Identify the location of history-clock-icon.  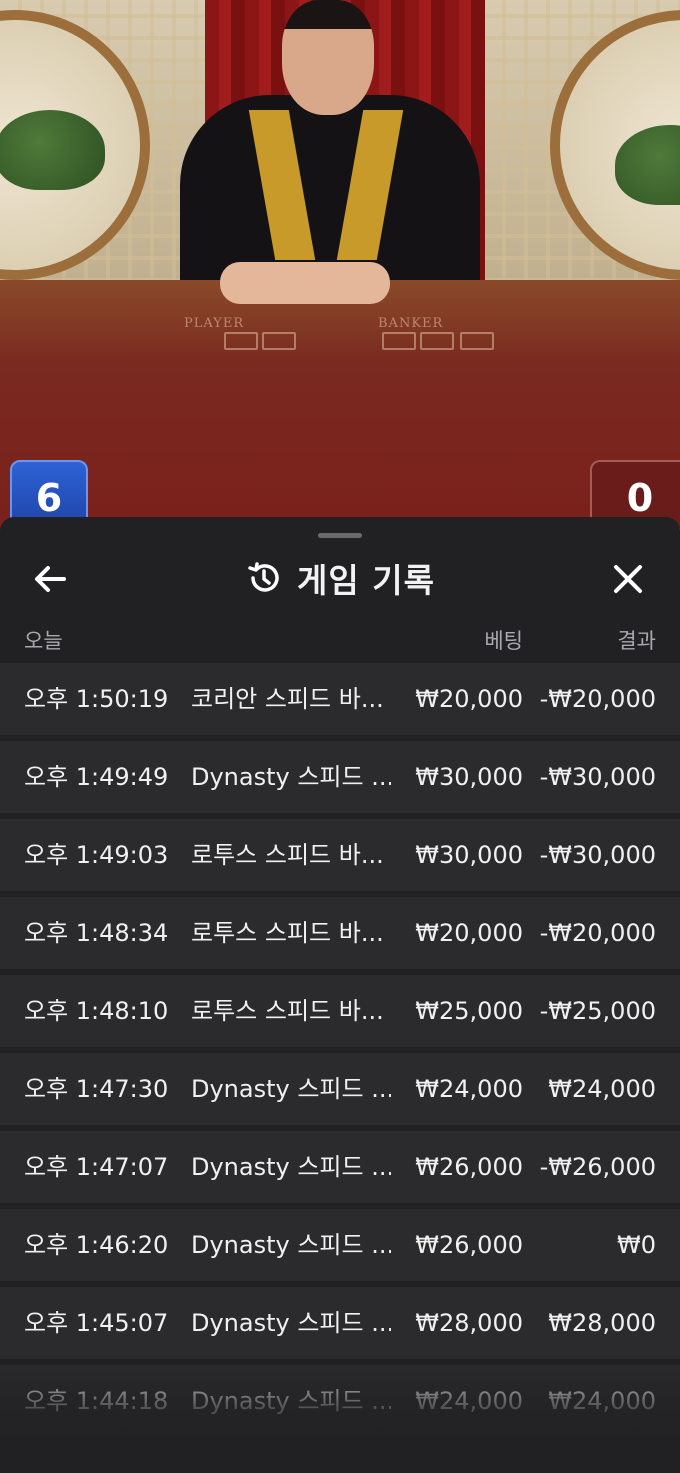
(263, 577).